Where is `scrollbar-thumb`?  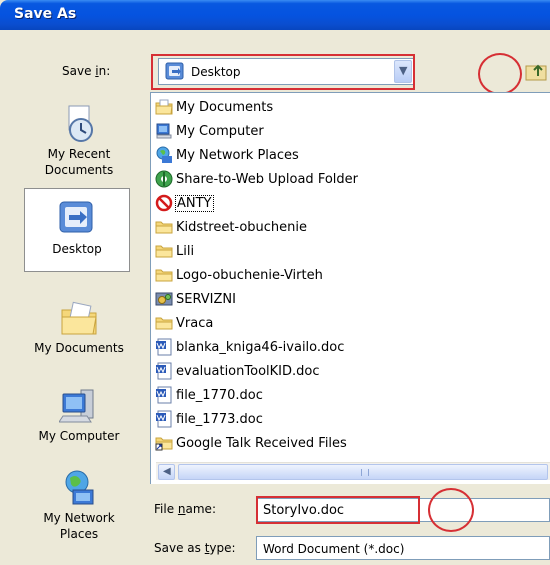 scrollbar-thumb is located at coordinates (363, 472).